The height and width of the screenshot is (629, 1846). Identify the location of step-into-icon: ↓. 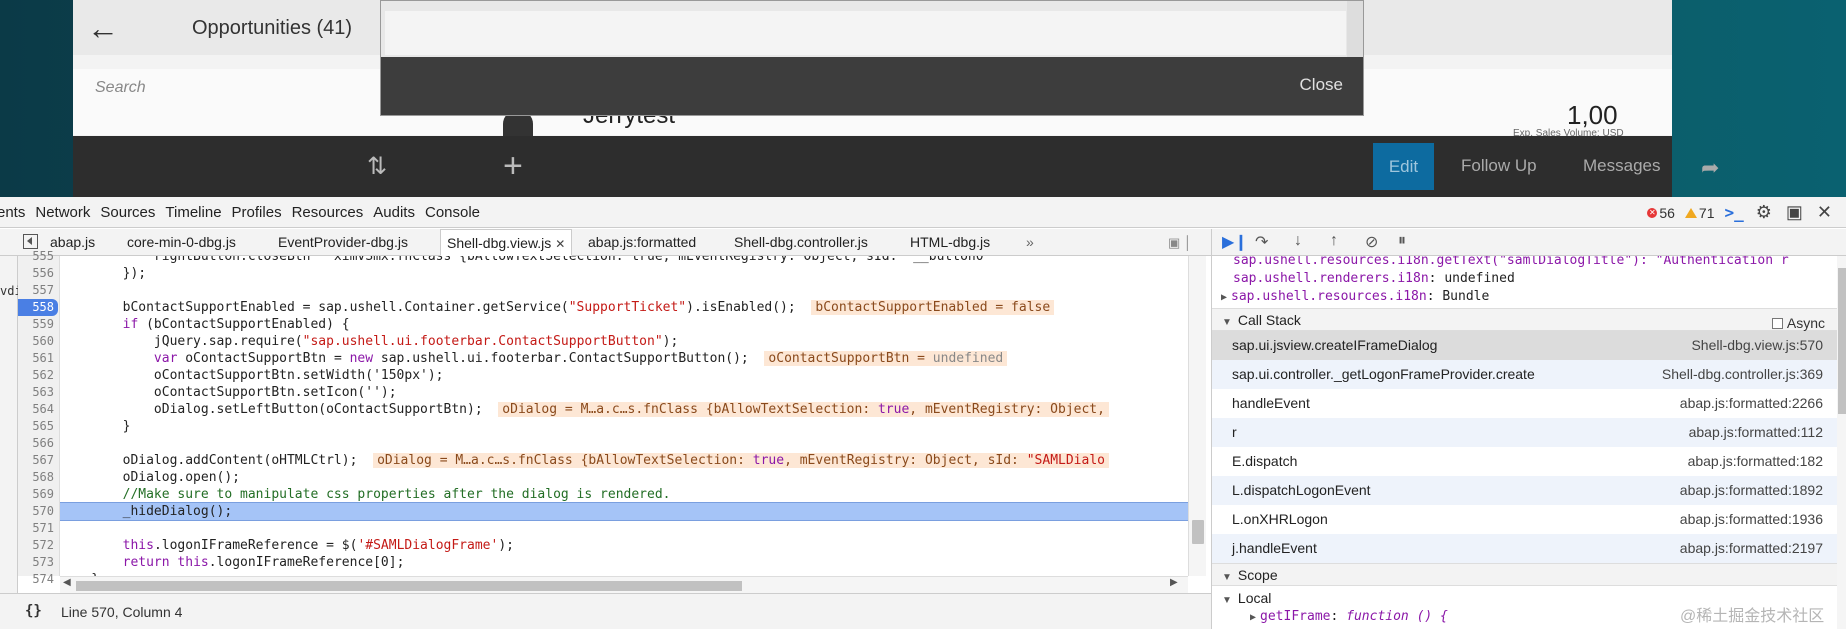
(1298, 241).